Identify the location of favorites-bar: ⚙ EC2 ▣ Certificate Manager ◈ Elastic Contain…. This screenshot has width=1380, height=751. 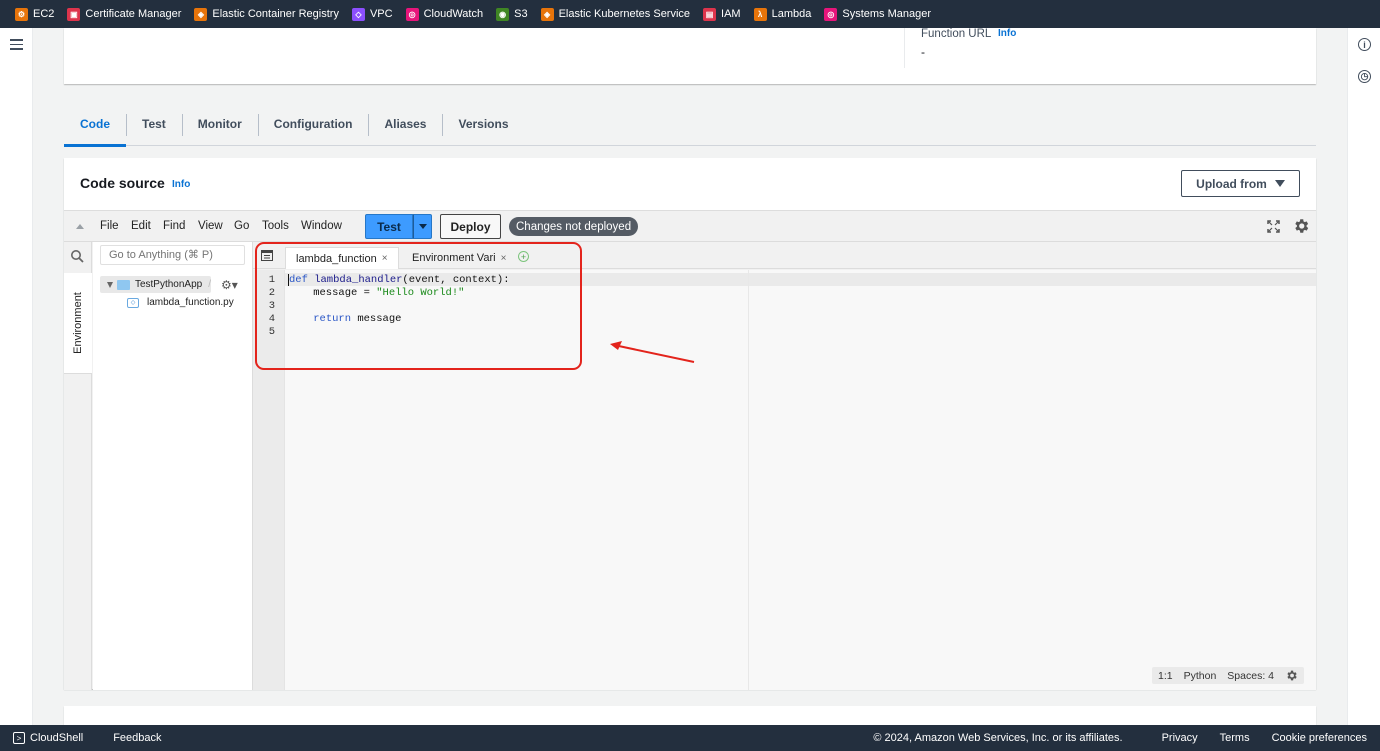
(690, 14).